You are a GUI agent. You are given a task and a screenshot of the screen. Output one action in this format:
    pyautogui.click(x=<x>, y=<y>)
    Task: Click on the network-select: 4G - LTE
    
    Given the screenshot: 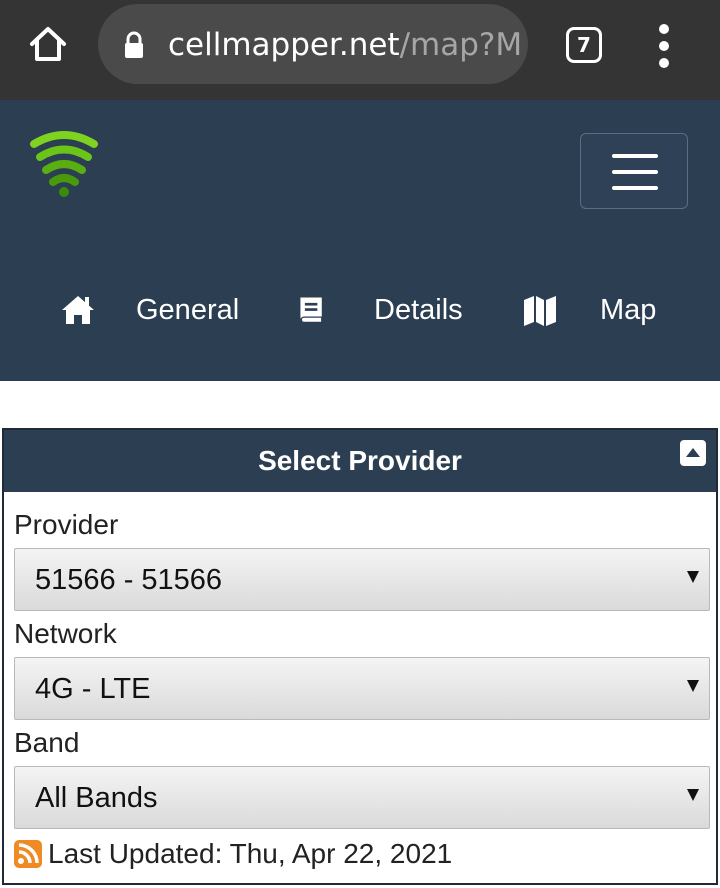 What is the action you would take?
    pyautogui.click(x=362, y=688)
    